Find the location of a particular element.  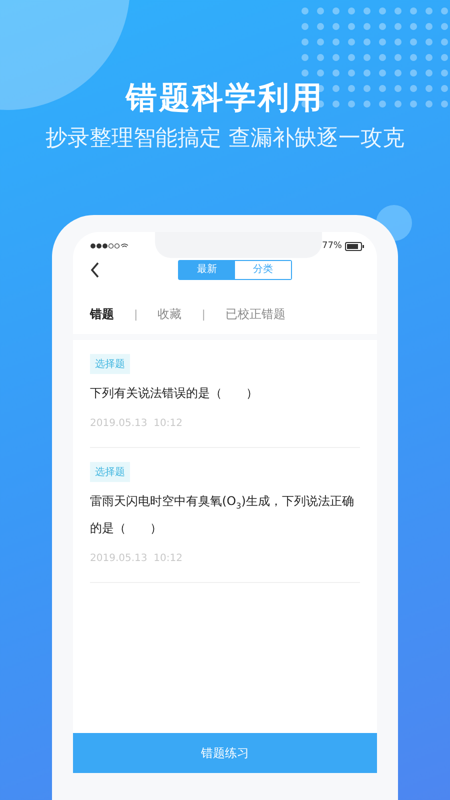

back-icon is located at coordinates (95, 270).